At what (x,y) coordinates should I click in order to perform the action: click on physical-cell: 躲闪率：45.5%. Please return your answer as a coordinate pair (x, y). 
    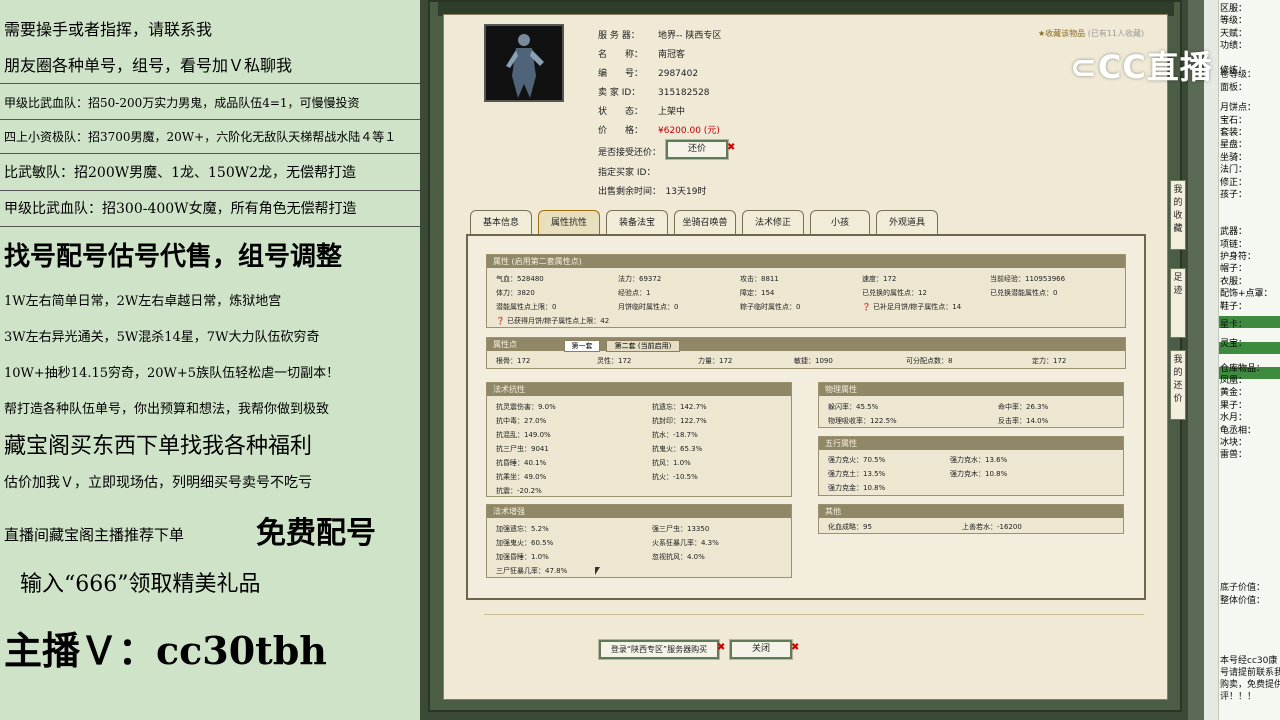
    Looking at the image, I should click on (853, 407).